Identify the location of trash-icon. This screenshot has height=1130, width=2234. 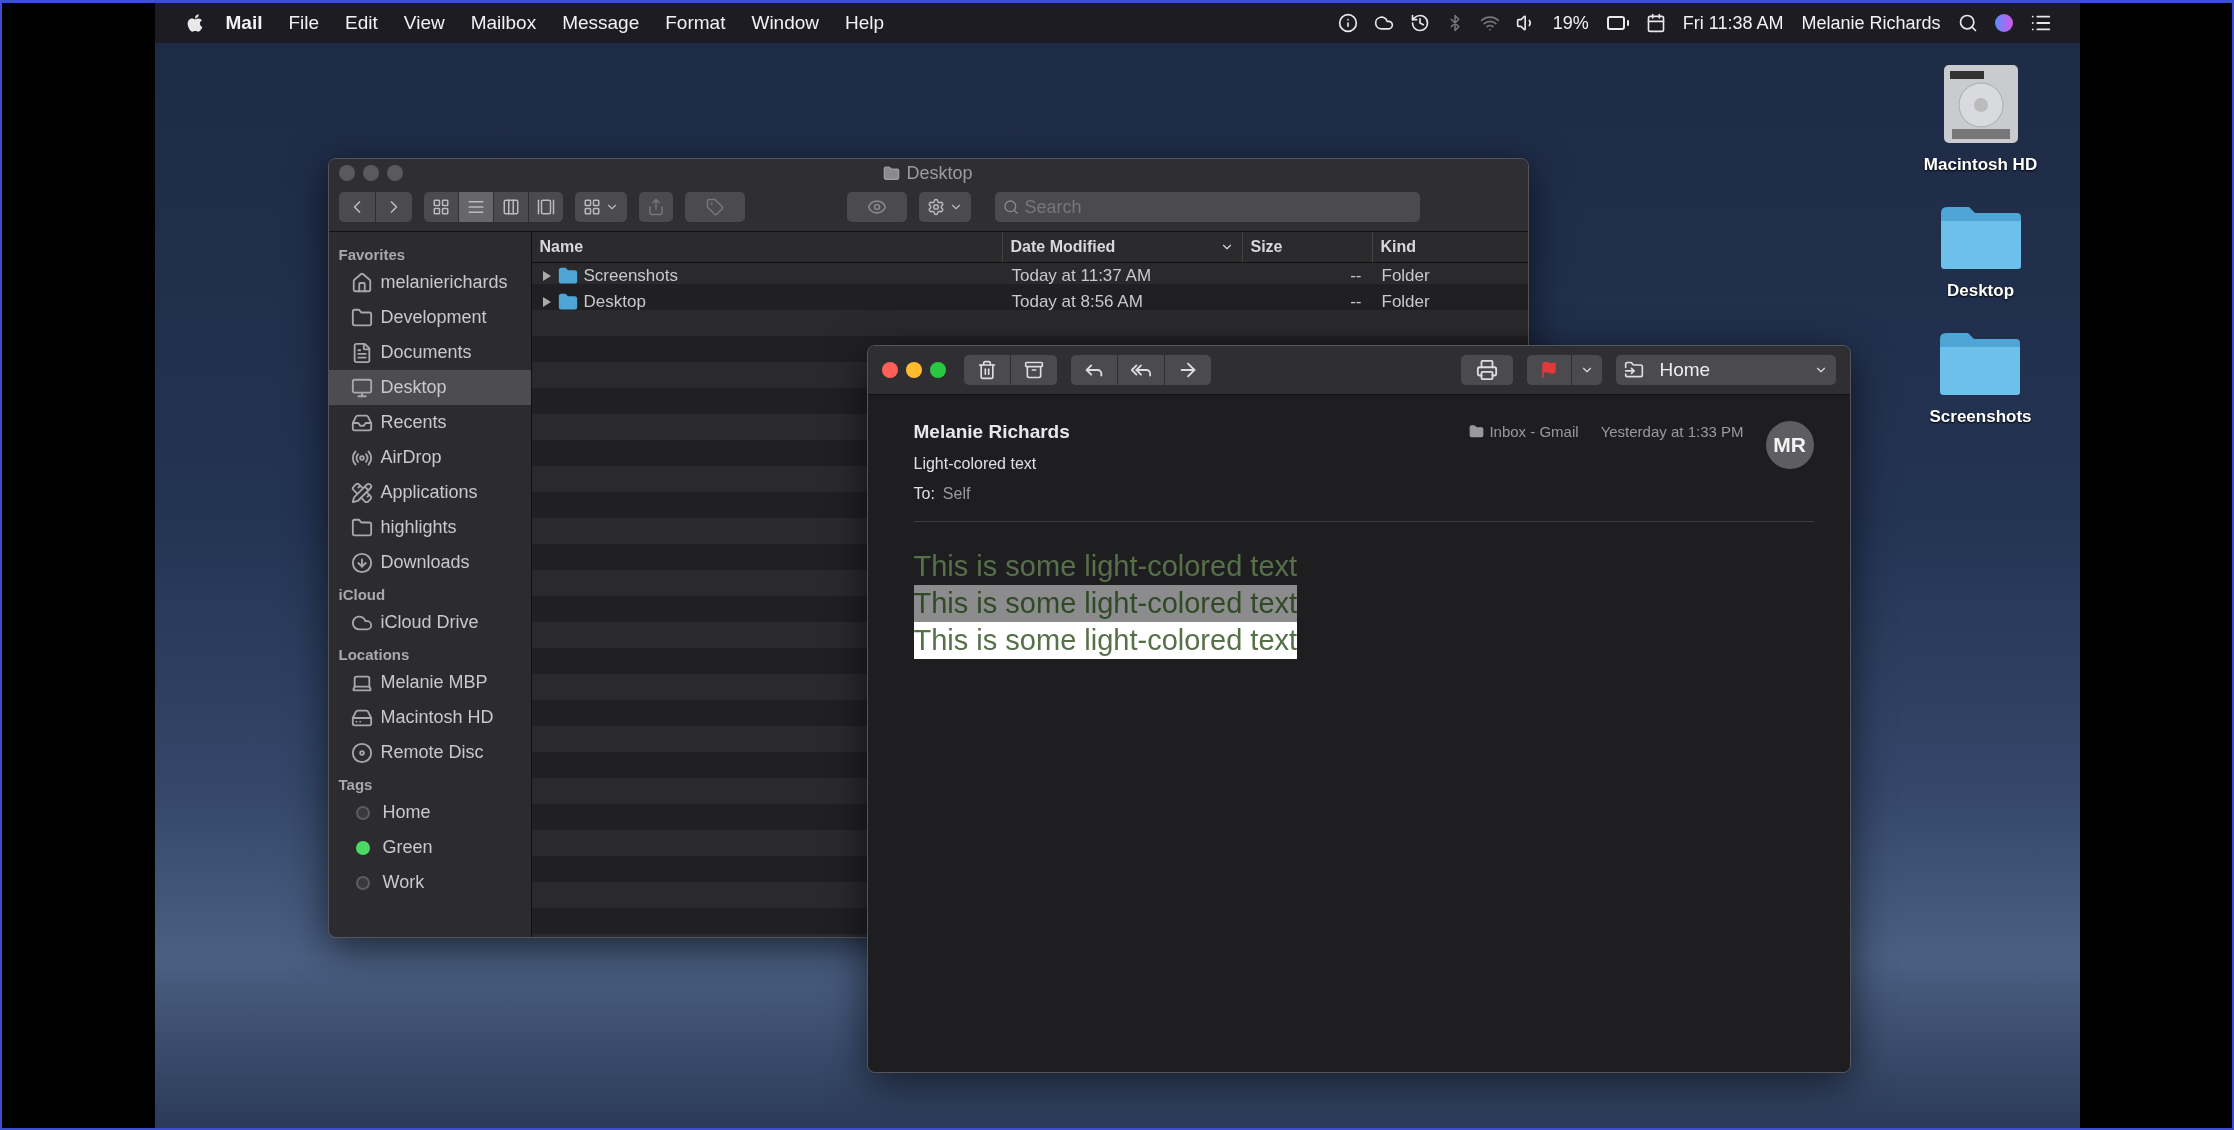
(986, 370).